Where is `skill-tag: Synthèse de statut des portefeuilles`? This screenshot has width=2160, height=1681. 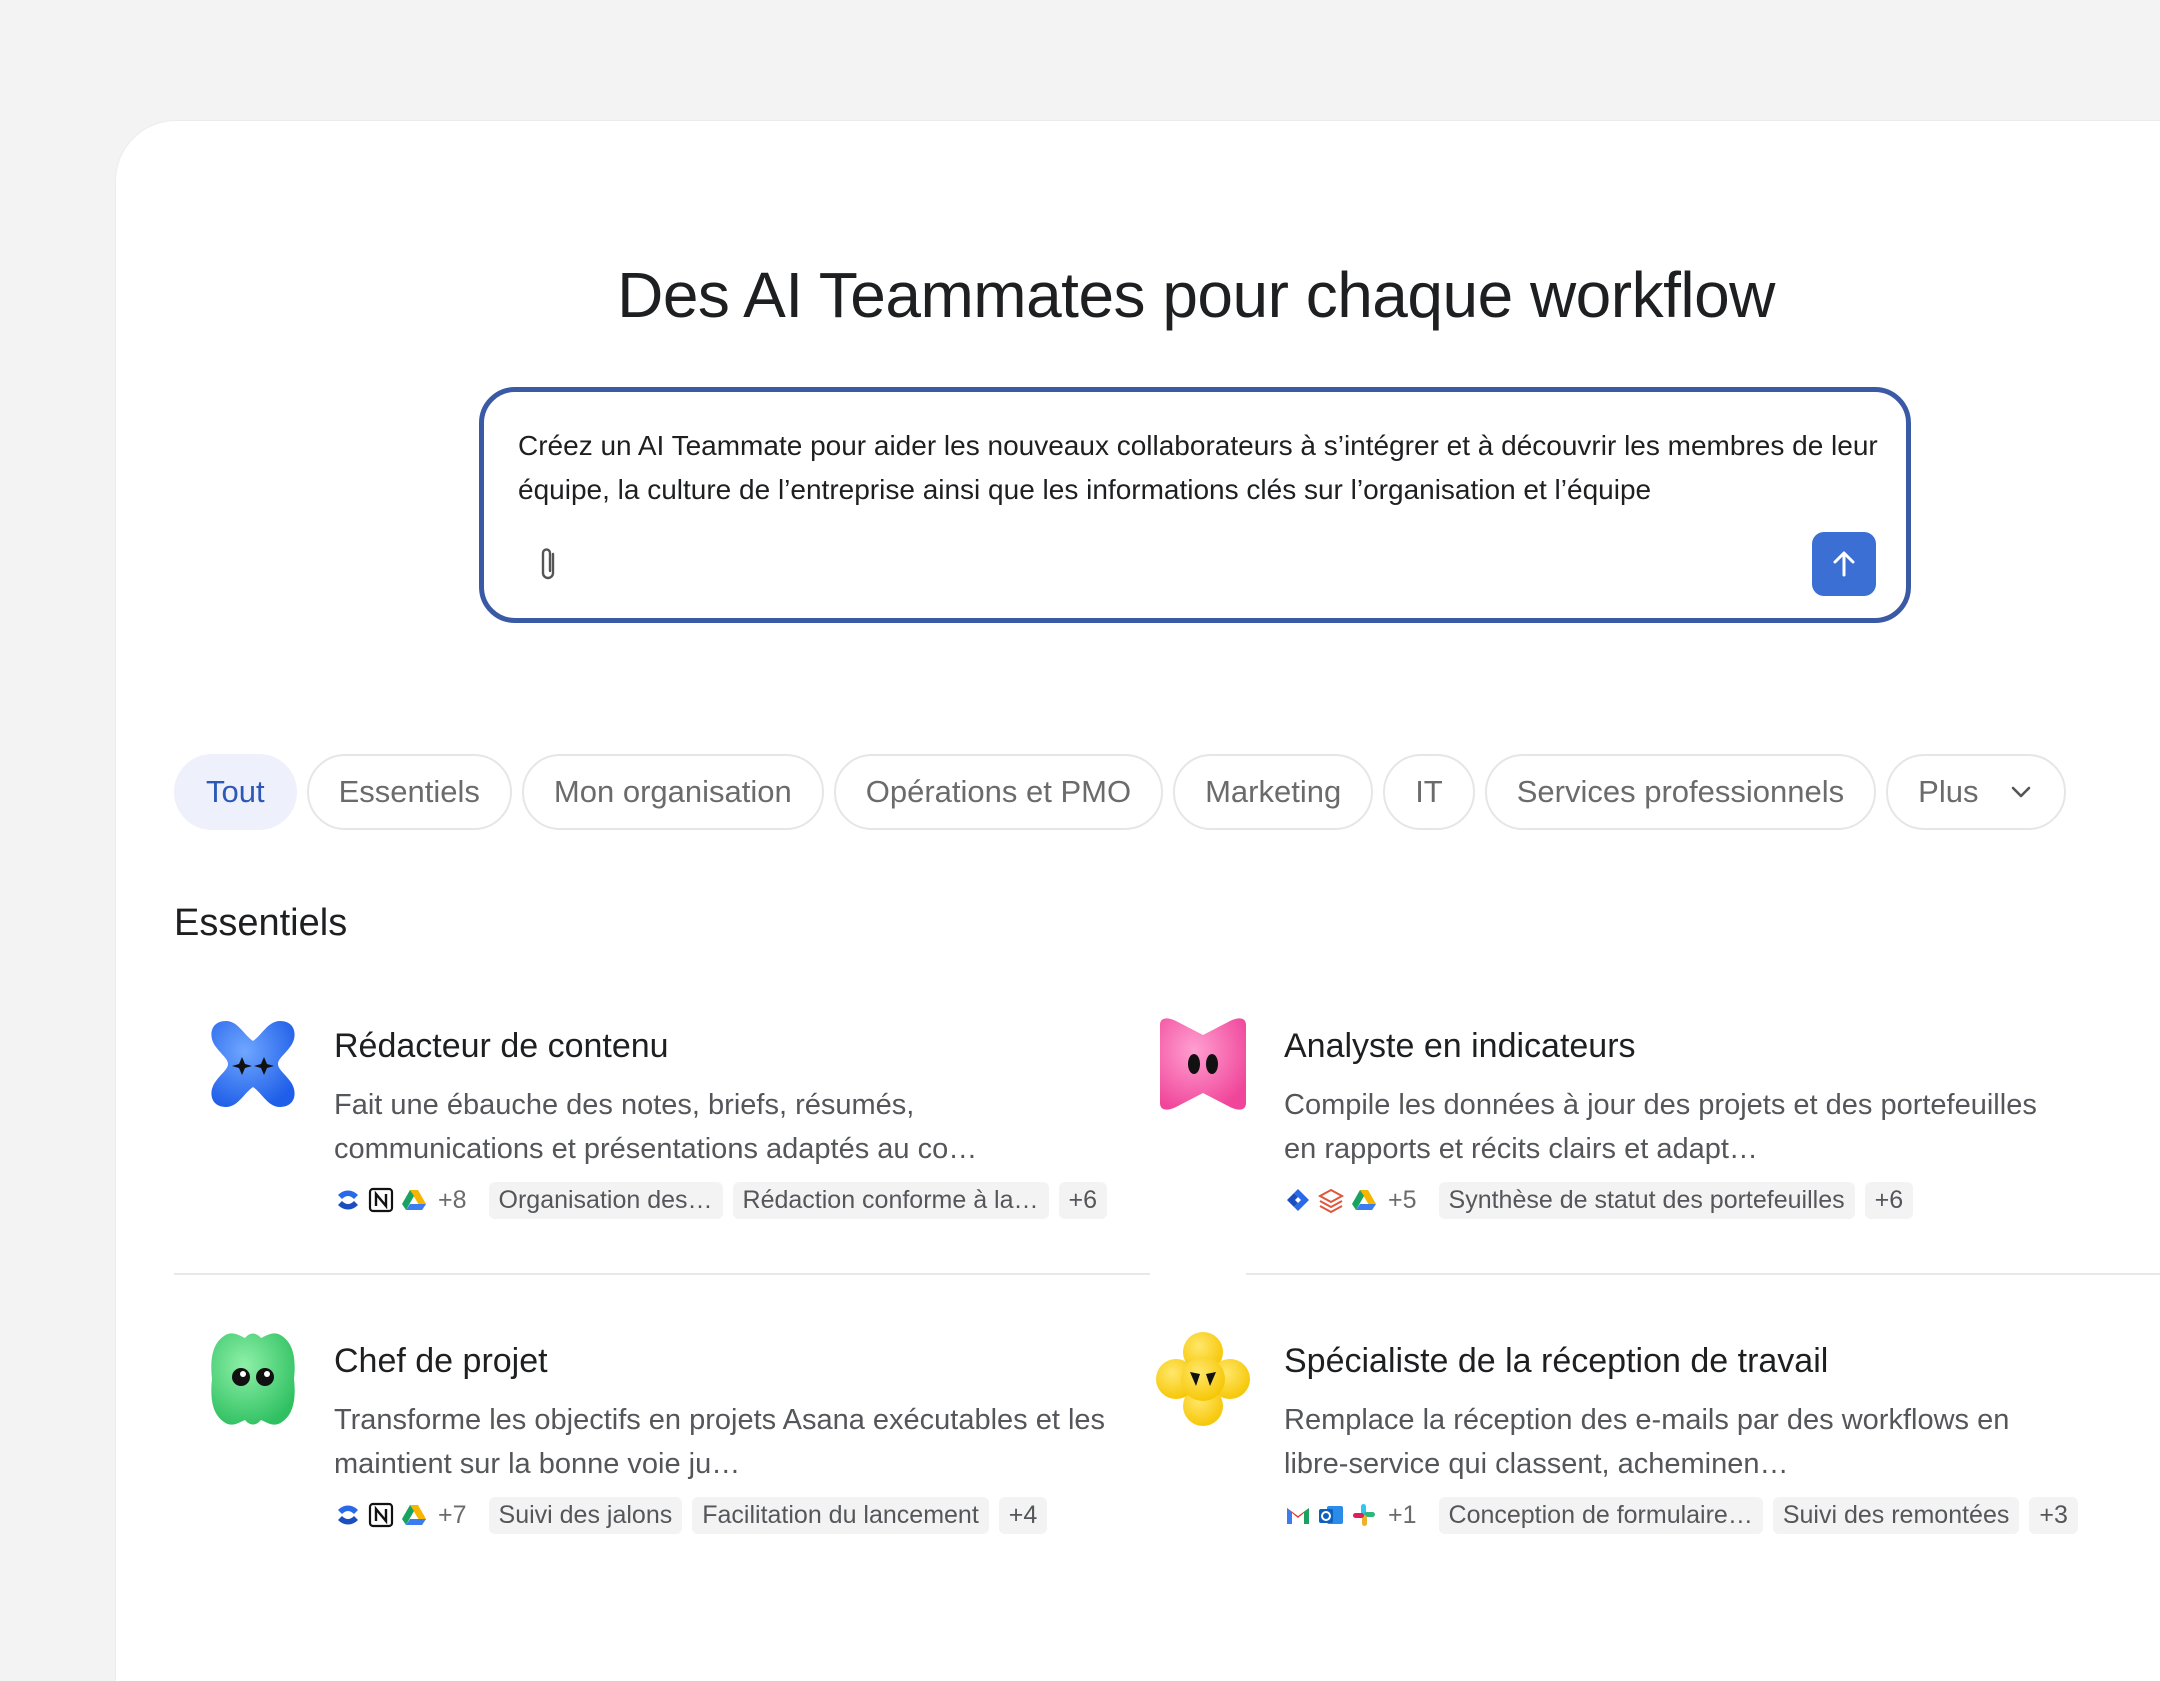
skill-tag: Synthèse de statut des portefeuilles is located at coordinates (1646, 1200).